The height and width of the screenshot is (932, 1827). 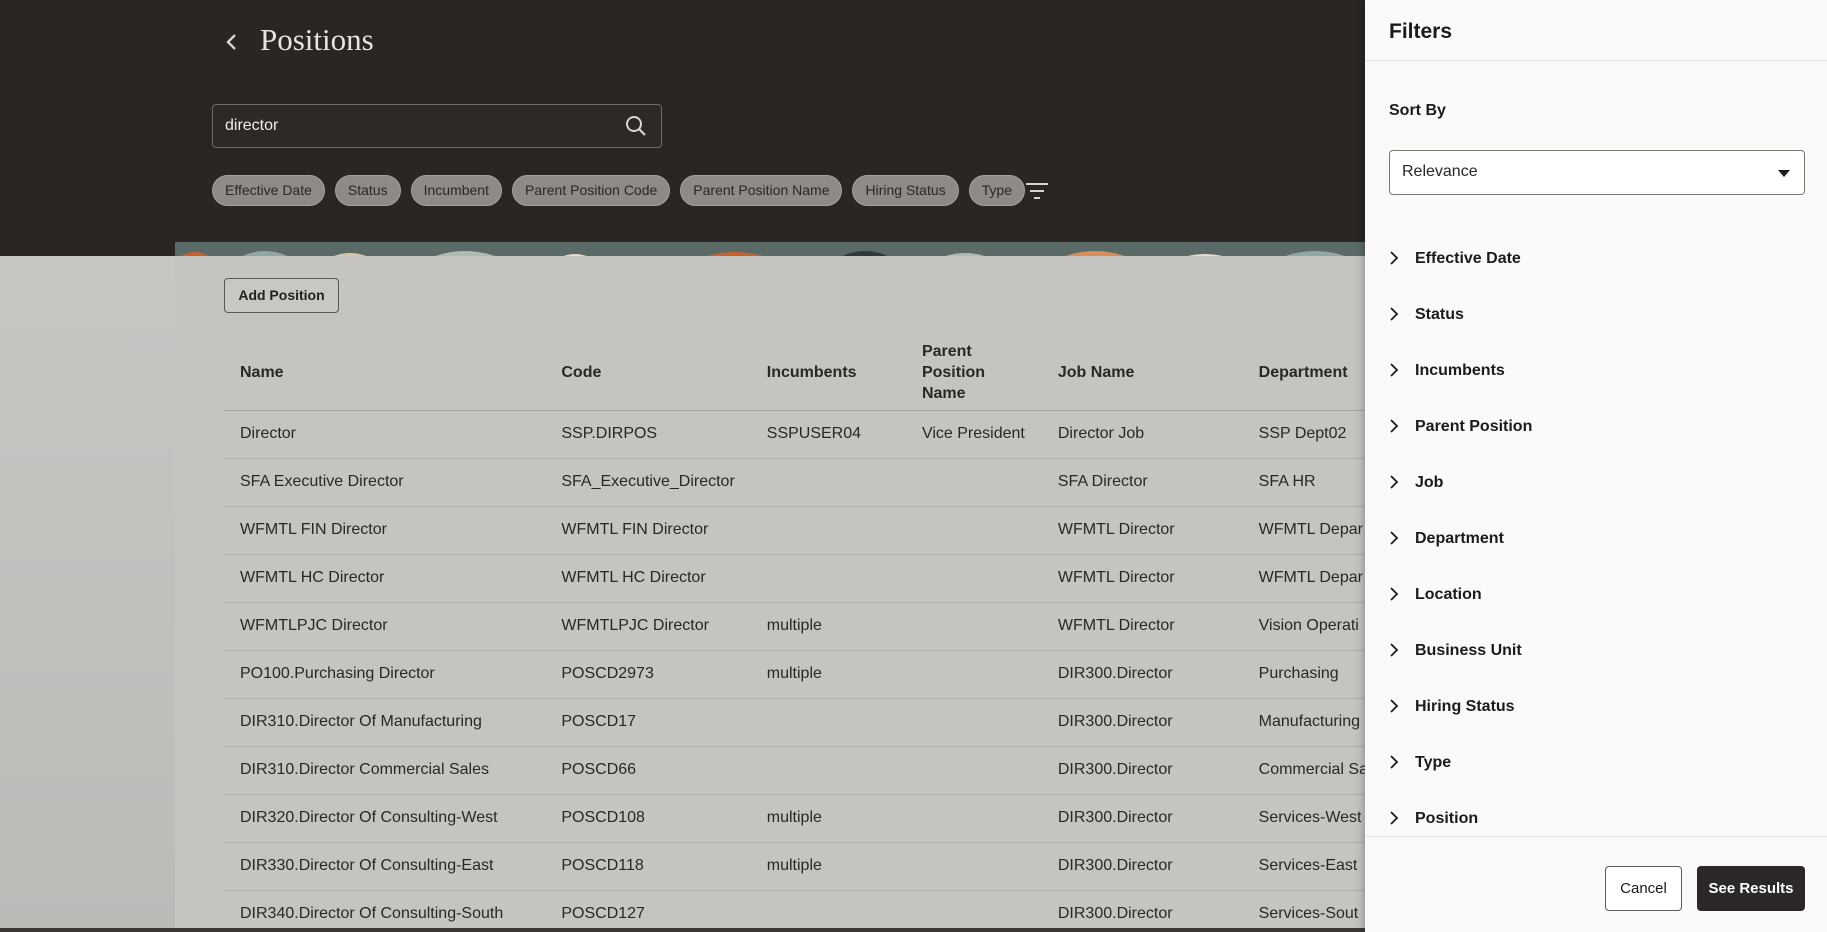 What do you see at coordinates (996, 190) in the screenshot?
I see `chip-type: Type` at bounding box center [996, 190].